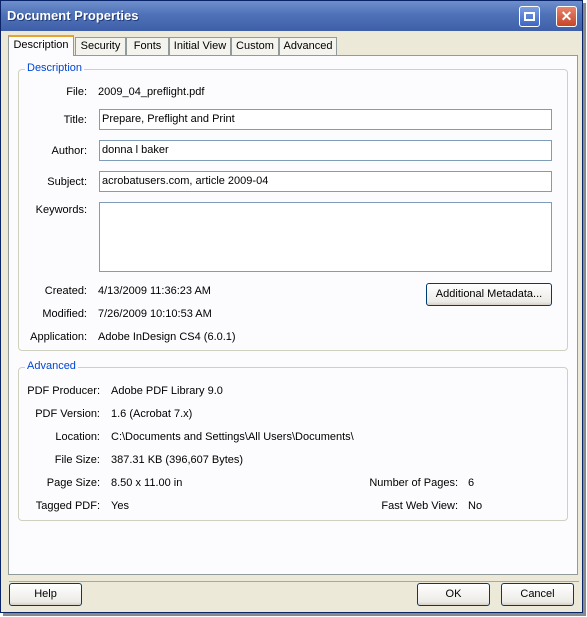 This screenshot has height=617, width=587. Describe the element at coordinates (475, 506) in the screenshot. I see `fast-web-view-value: No` at that location.